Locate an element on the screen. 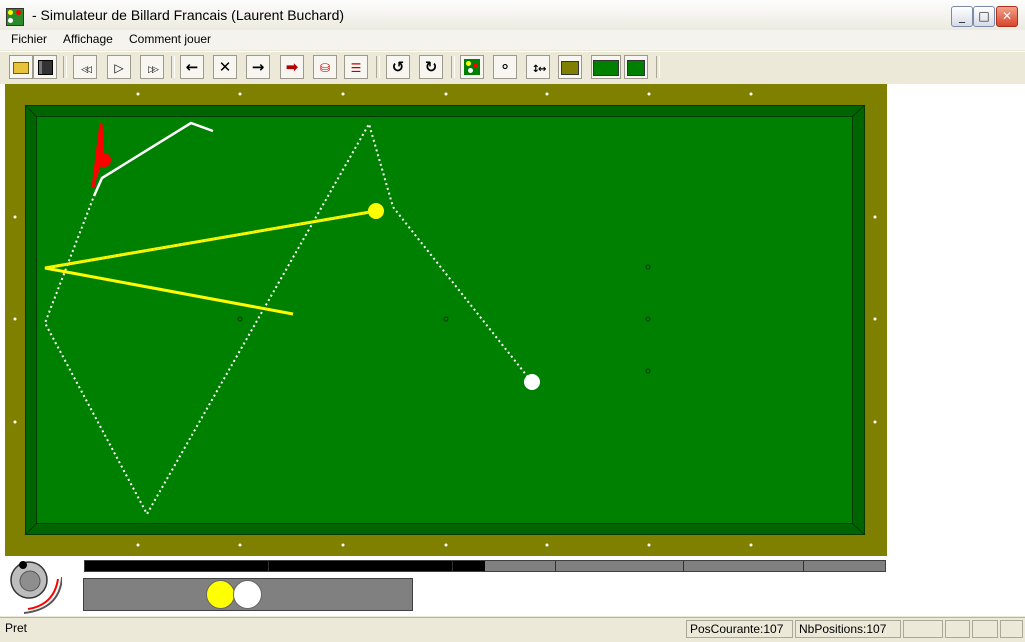 Image resolution: width=1025 pixels, height=642 pixels. fast-forward-icon: ▷▷ is located at coordinates (153, 70).